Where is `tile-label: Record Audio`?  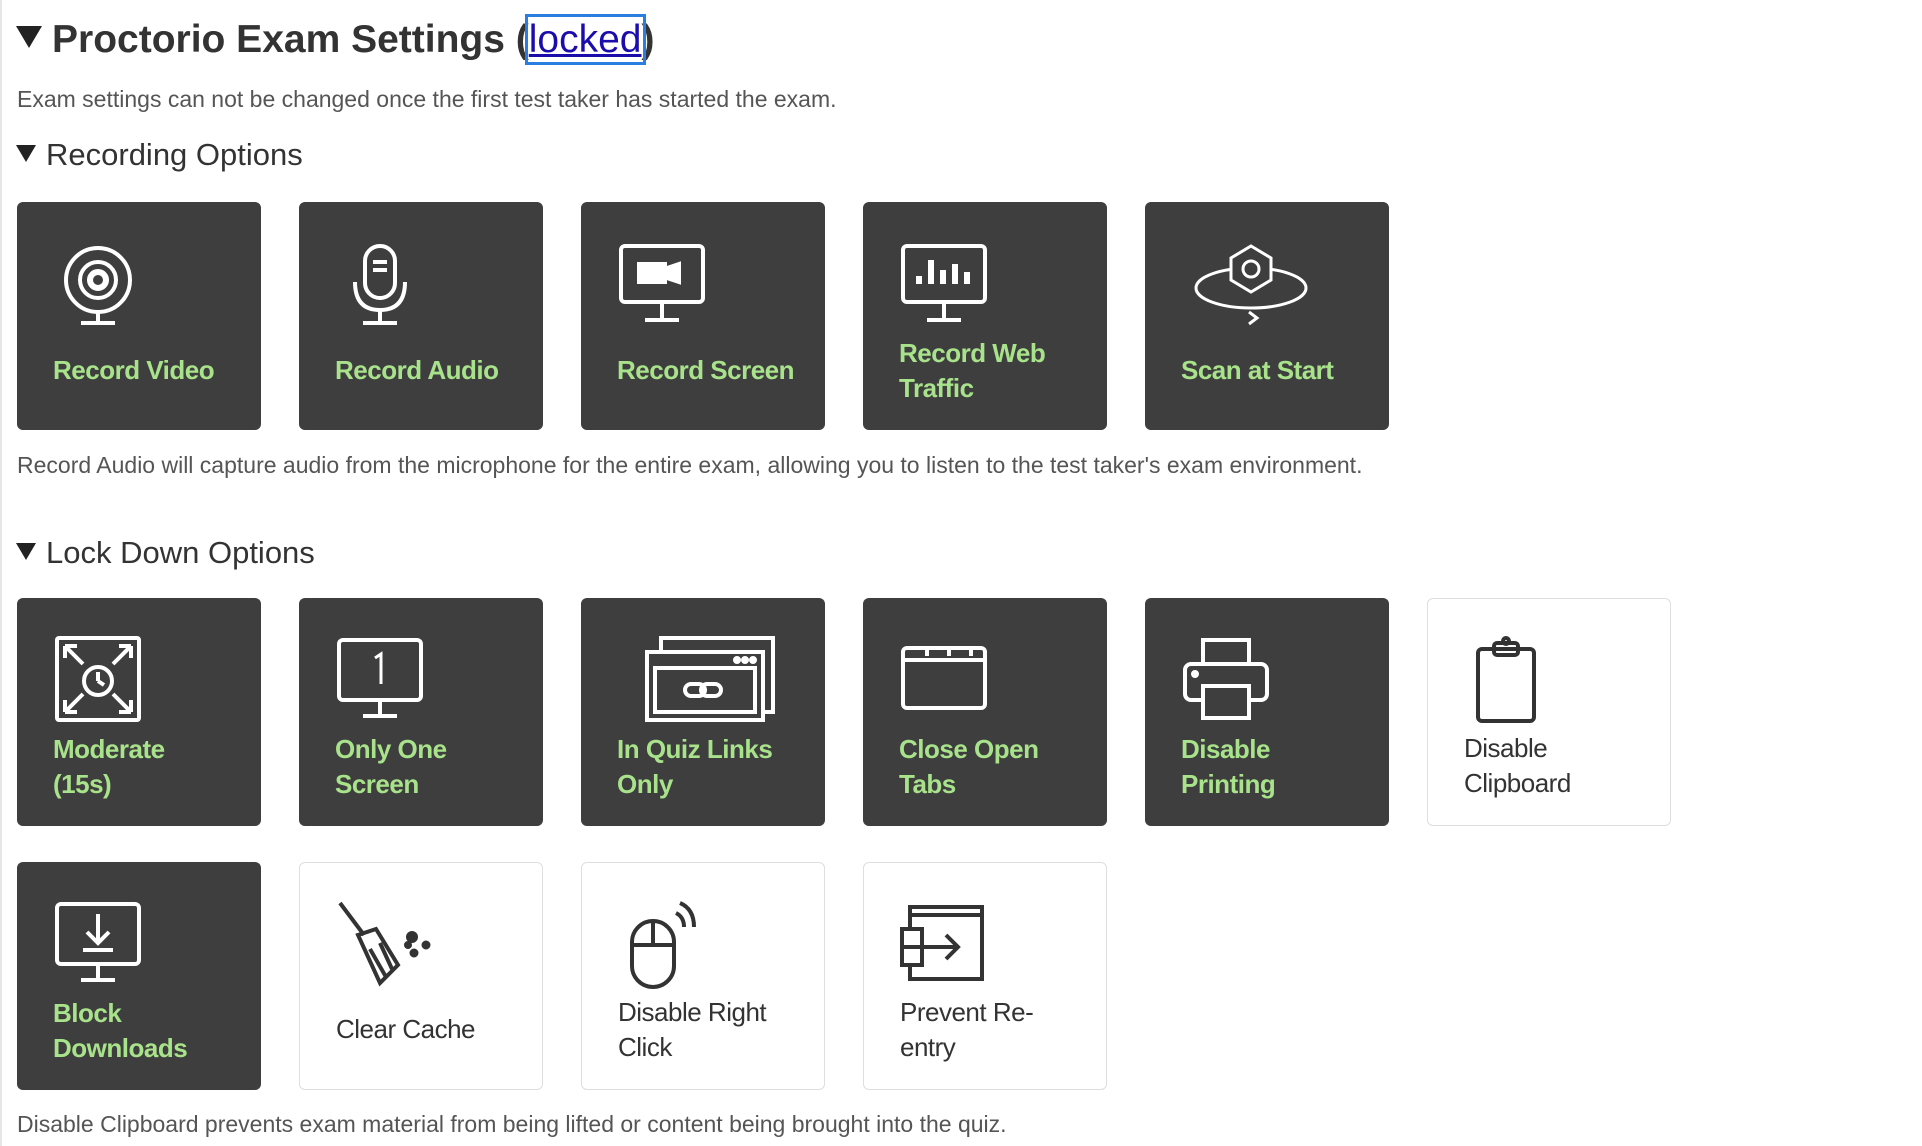 tile-label: Record Audio is located at coordinates (417, 370).